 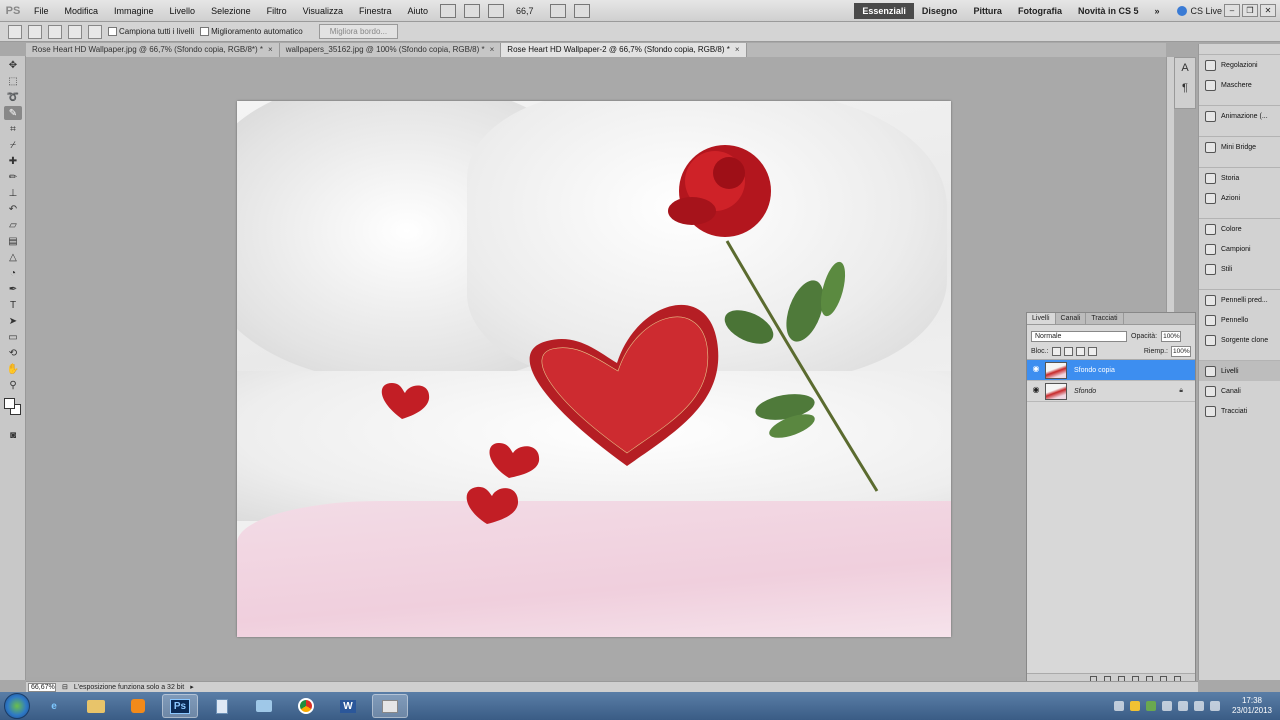 I want to click on arrange-documents-icon, so click(x=557, y=10).